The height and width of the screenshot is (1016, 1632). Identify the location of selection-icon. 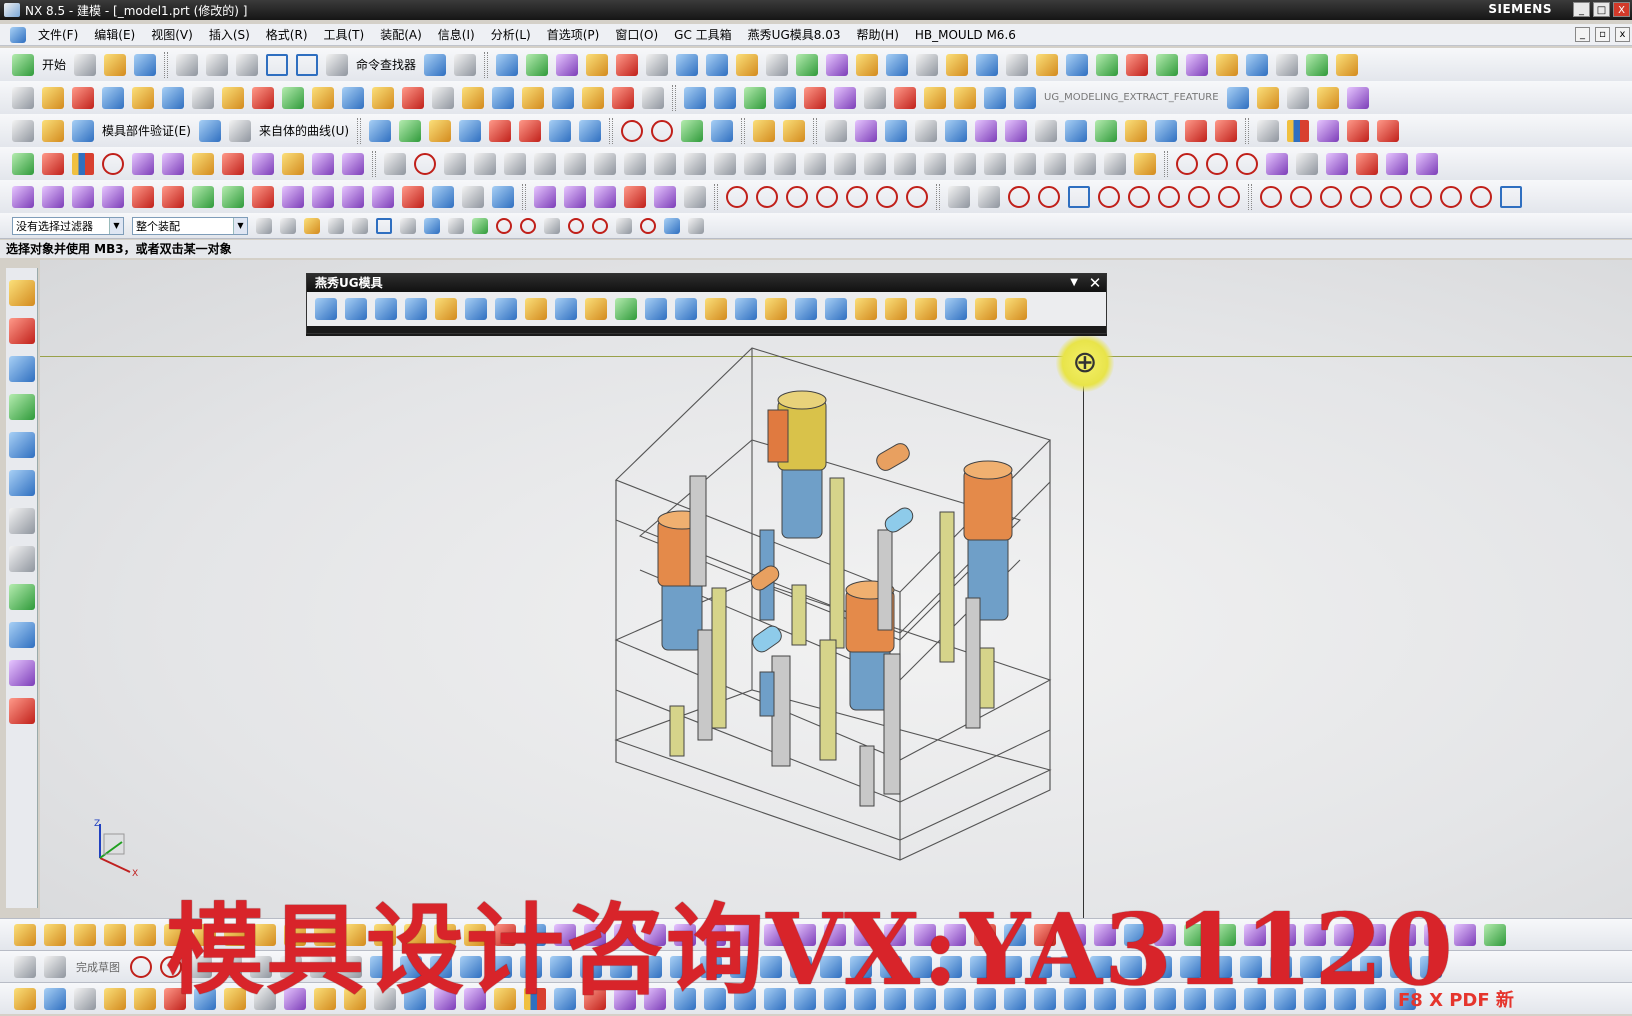
(807, 64).